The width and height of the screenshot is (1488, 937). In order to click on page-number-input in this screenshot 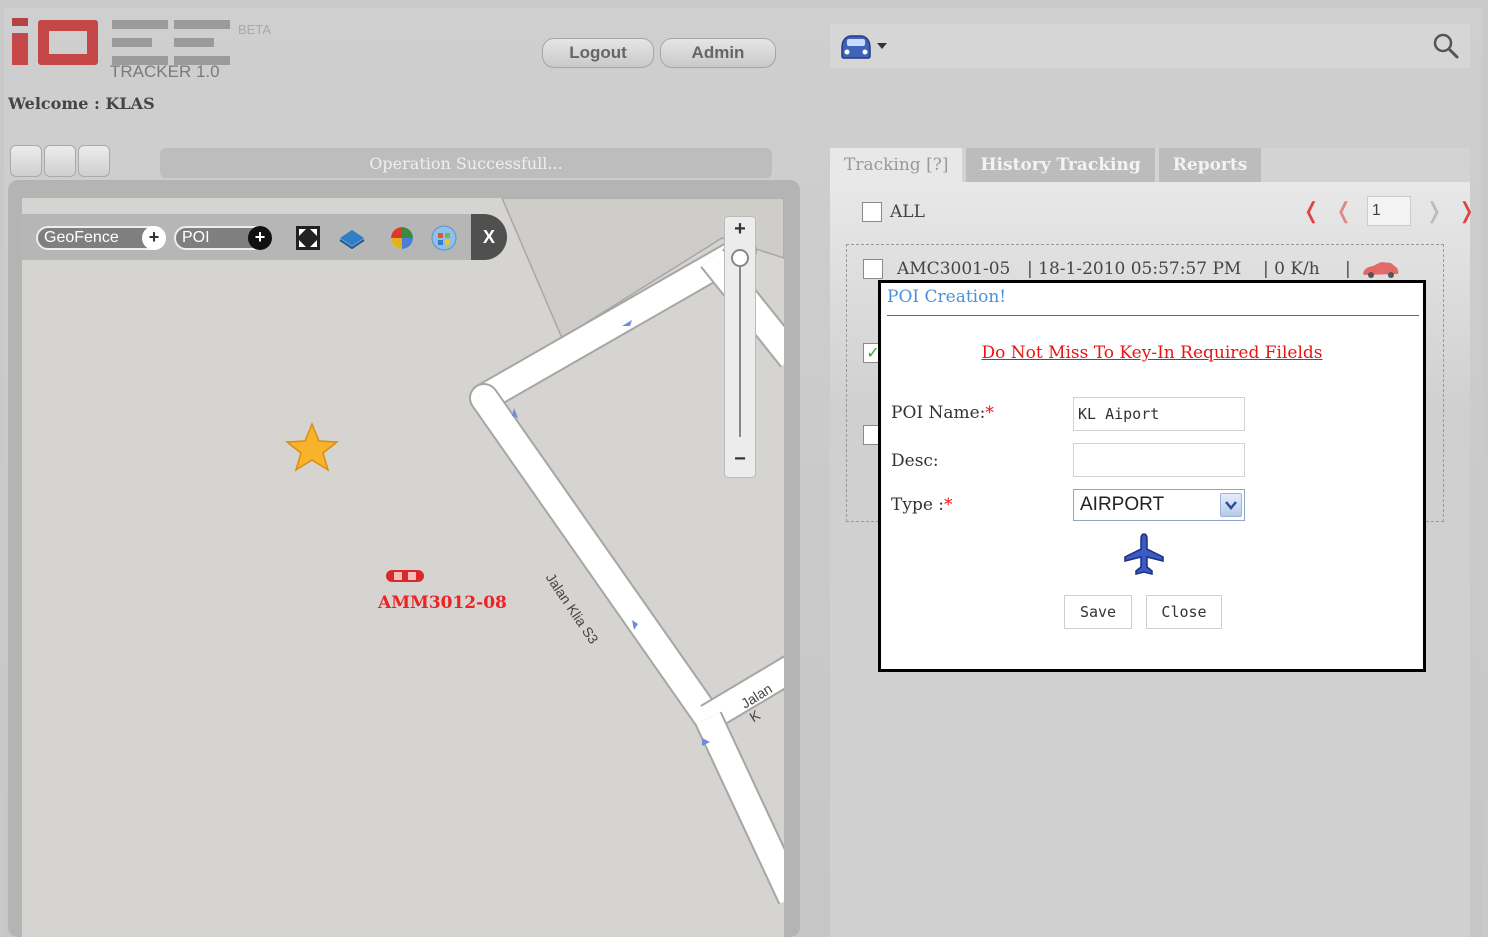, I will do `click(1388, 211)`.